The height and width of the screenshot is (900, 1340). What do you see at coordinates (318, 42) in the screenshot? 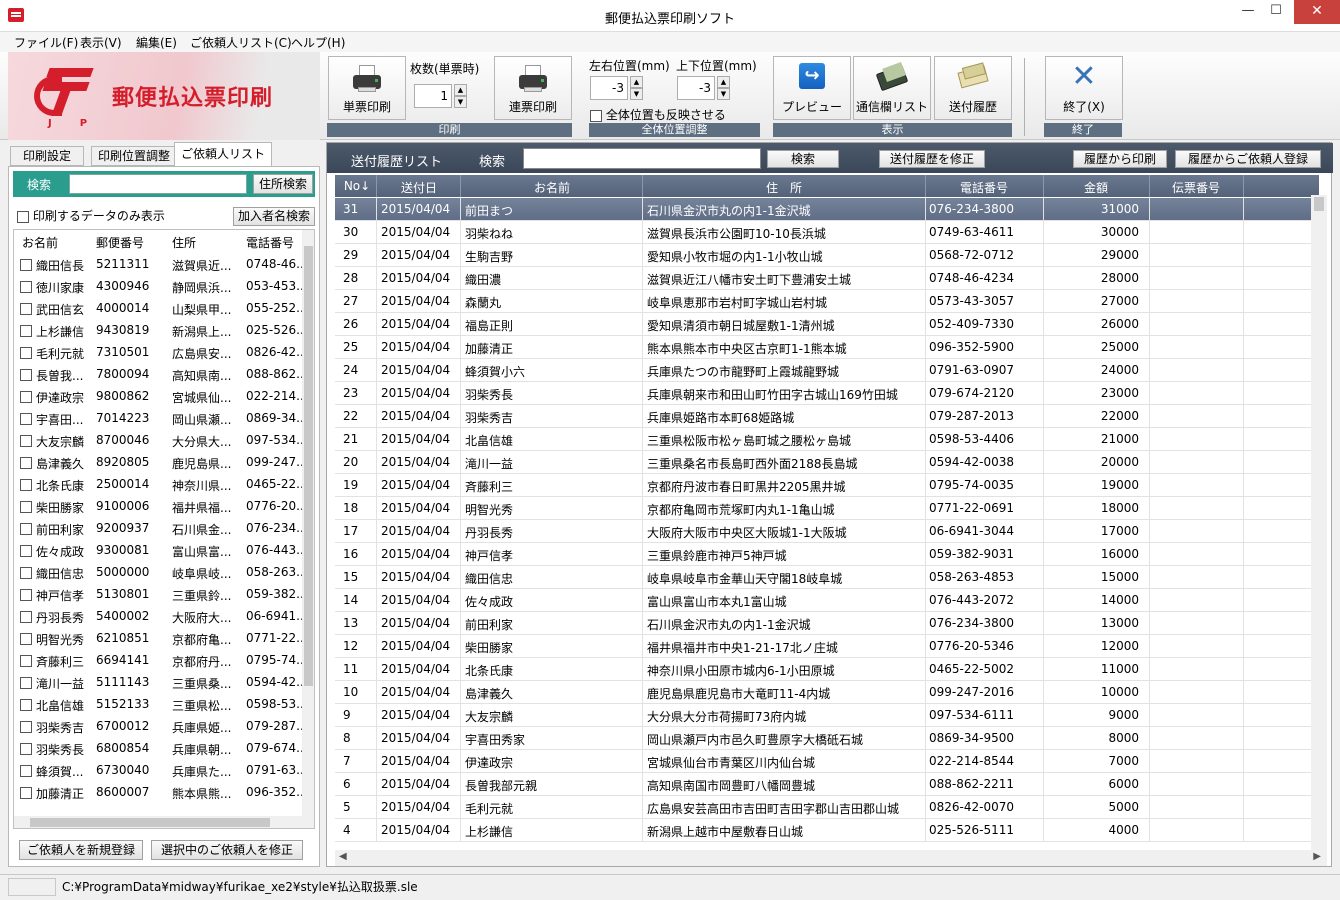
I see `menu-help: ヘルプ(H)` at bounding box center [318, 42].